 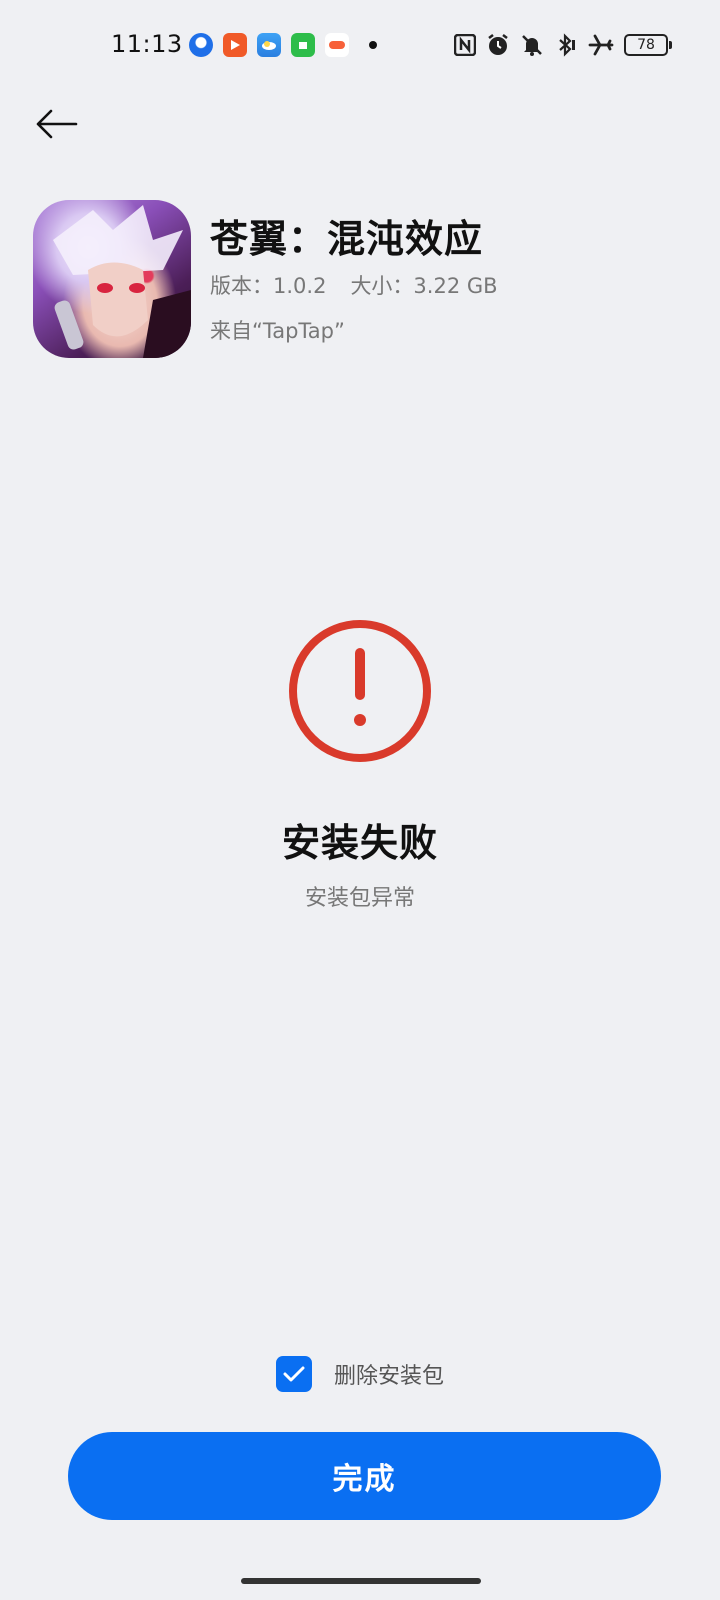 What do you see at coordinates (498, 44) in the screenshot?
I see `alarm-icon` at bounding box center [498, 44].